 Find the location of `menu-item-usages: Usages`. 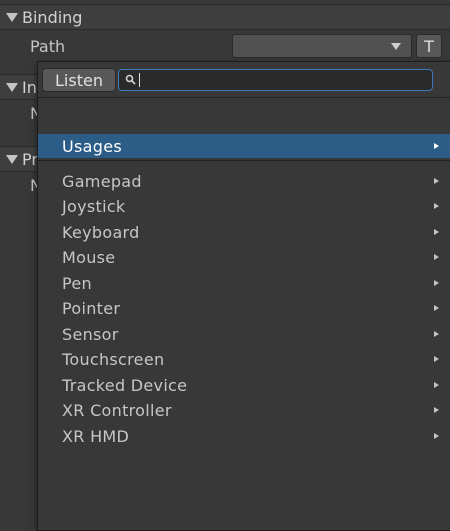

menu-item-usages: Usages is located at coordinates (244, 146).